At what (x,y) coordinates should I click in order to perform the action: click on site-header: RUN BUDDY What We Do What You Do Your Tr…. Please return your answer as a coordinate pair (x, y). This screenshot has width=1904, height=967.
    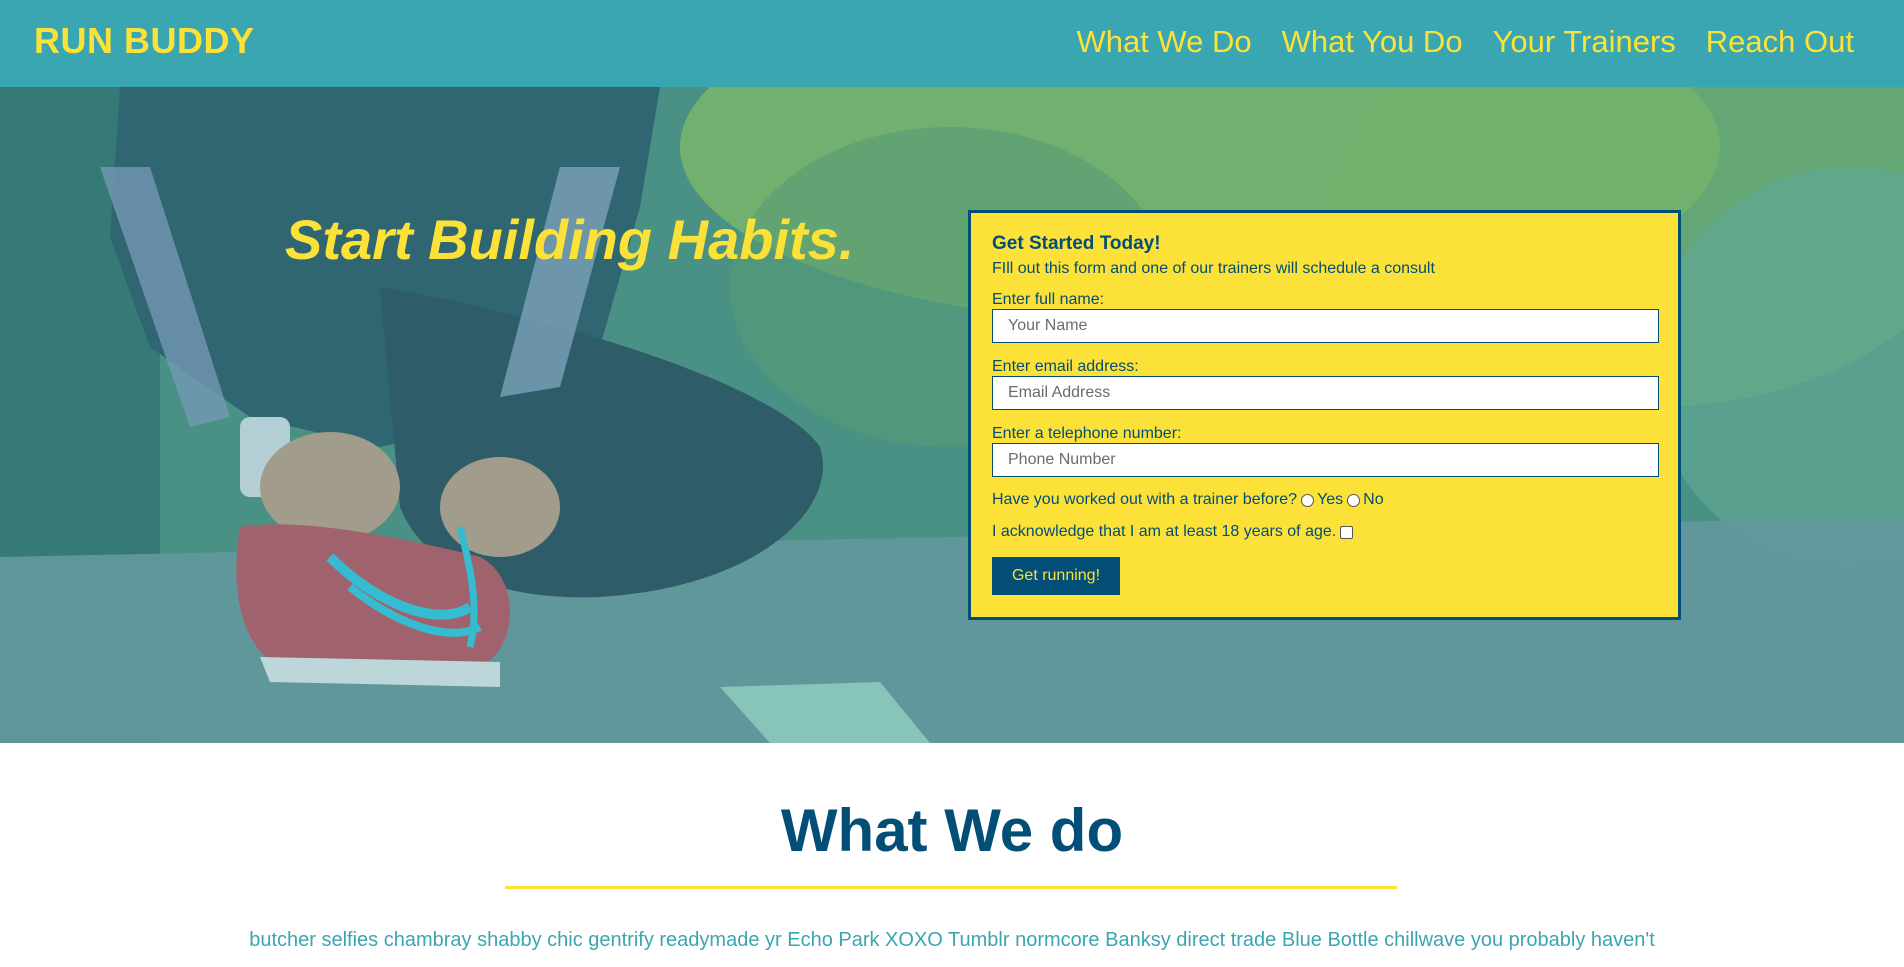
    Looking at the image, I should click on (952, 43).